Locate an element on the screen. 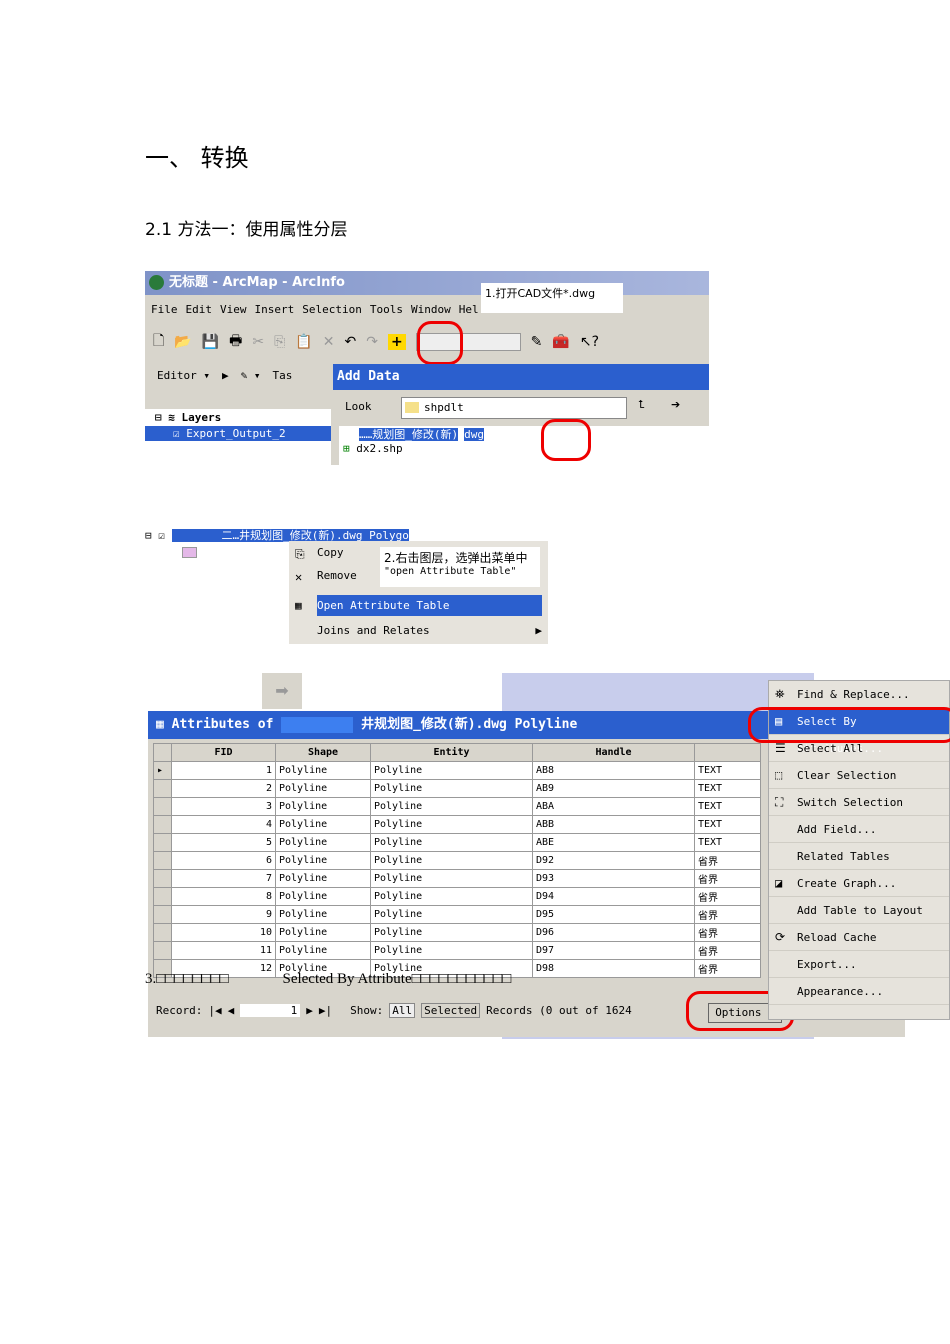  cut-icon: ✂ is located at coordinates (258, 342).